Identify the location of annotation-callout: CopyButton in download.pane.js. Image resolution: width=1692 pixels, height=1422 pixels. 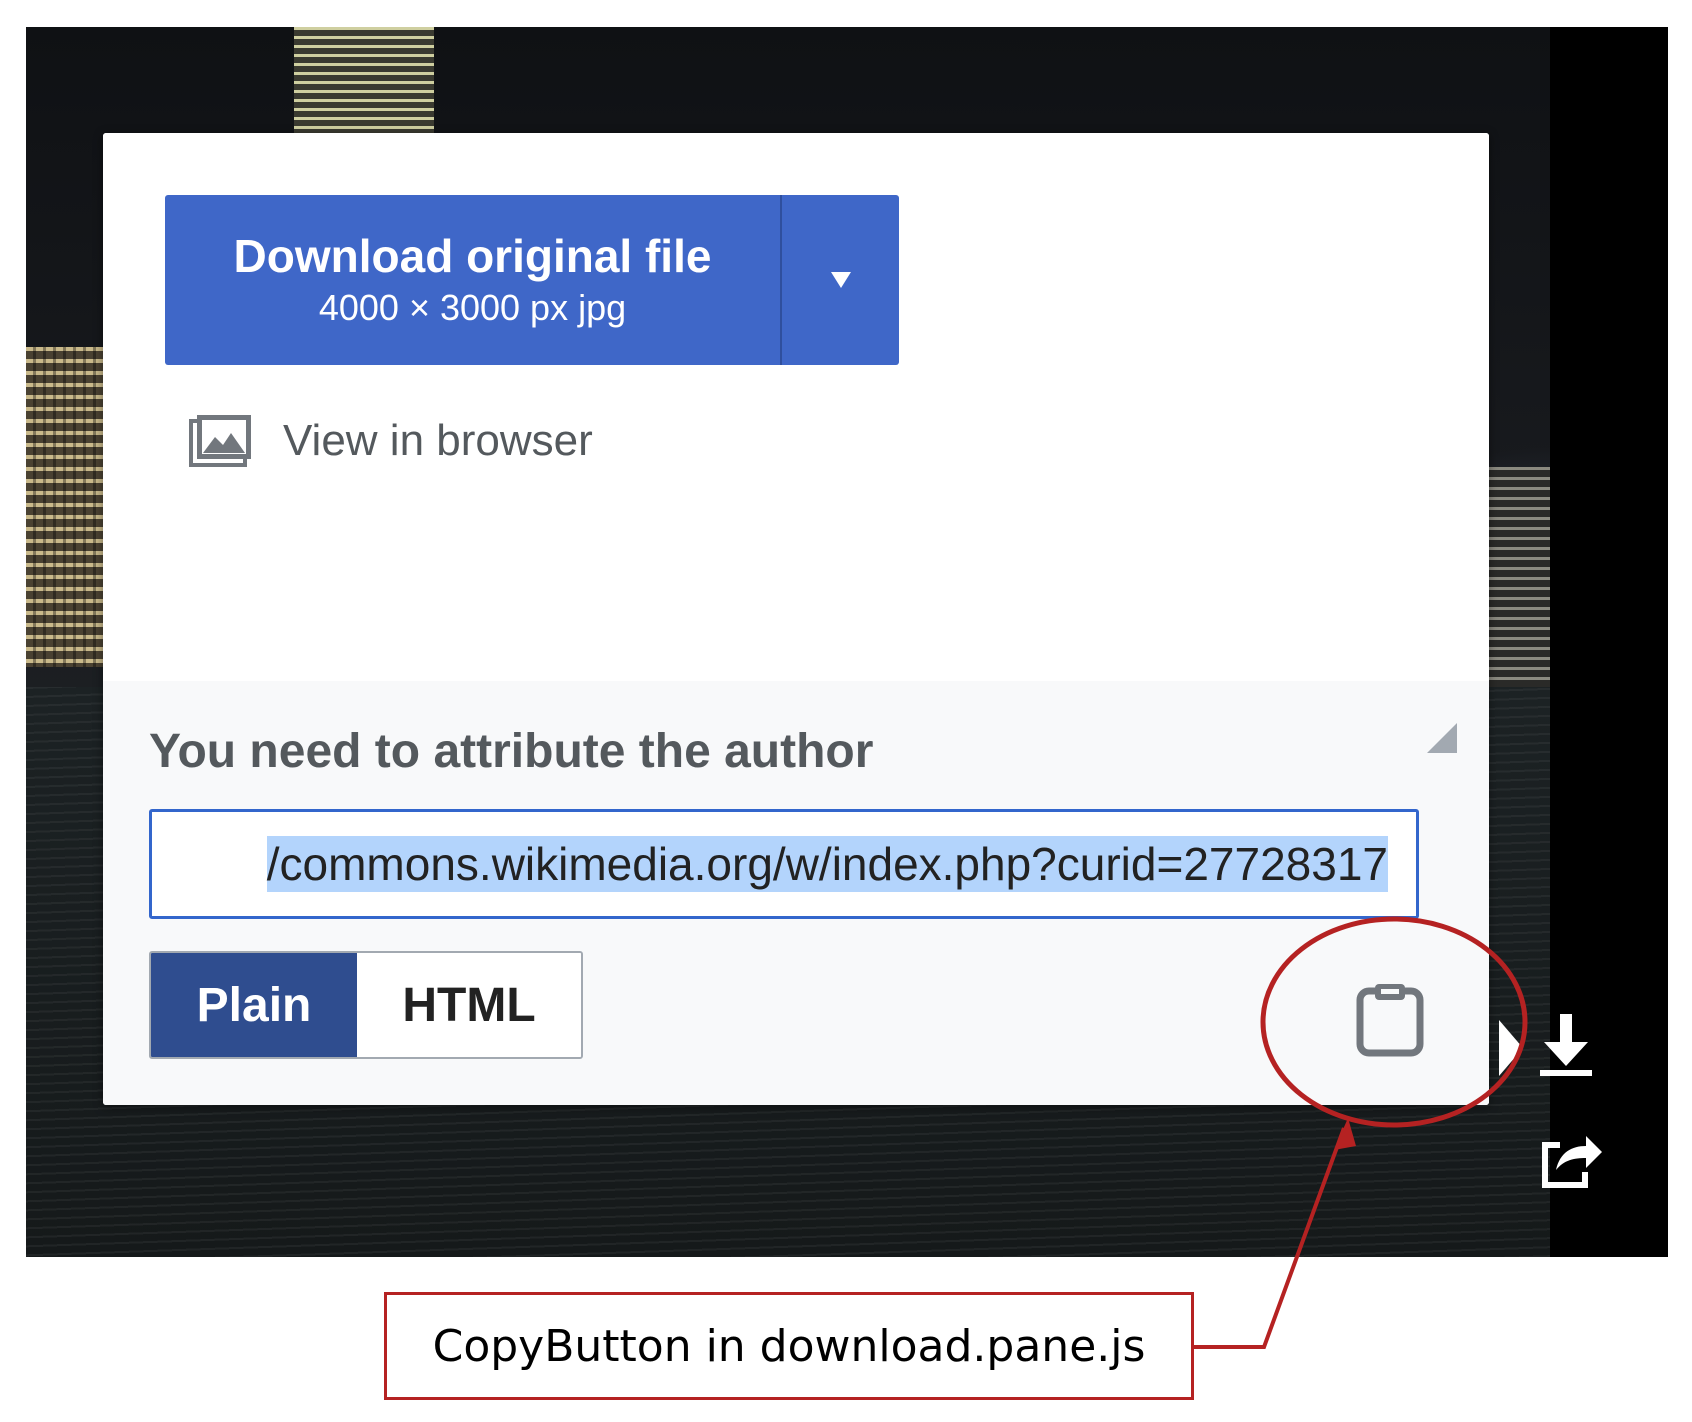
(789, 1346).